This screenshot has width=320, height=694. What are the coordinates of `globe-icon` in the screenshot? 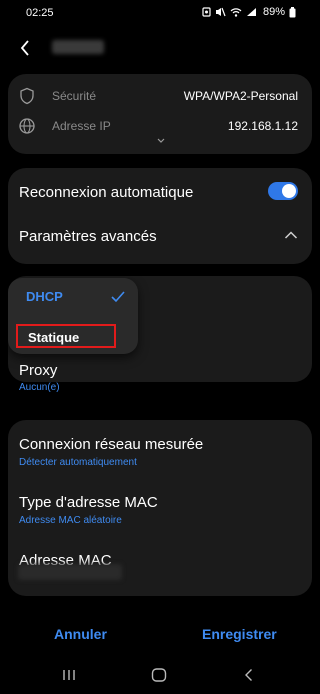 It's located at (27, 126).